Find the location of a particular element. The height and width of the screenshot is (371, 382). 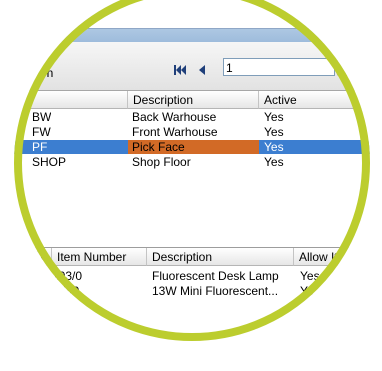

toolbar-label: on is located at coordinates (47, 73).